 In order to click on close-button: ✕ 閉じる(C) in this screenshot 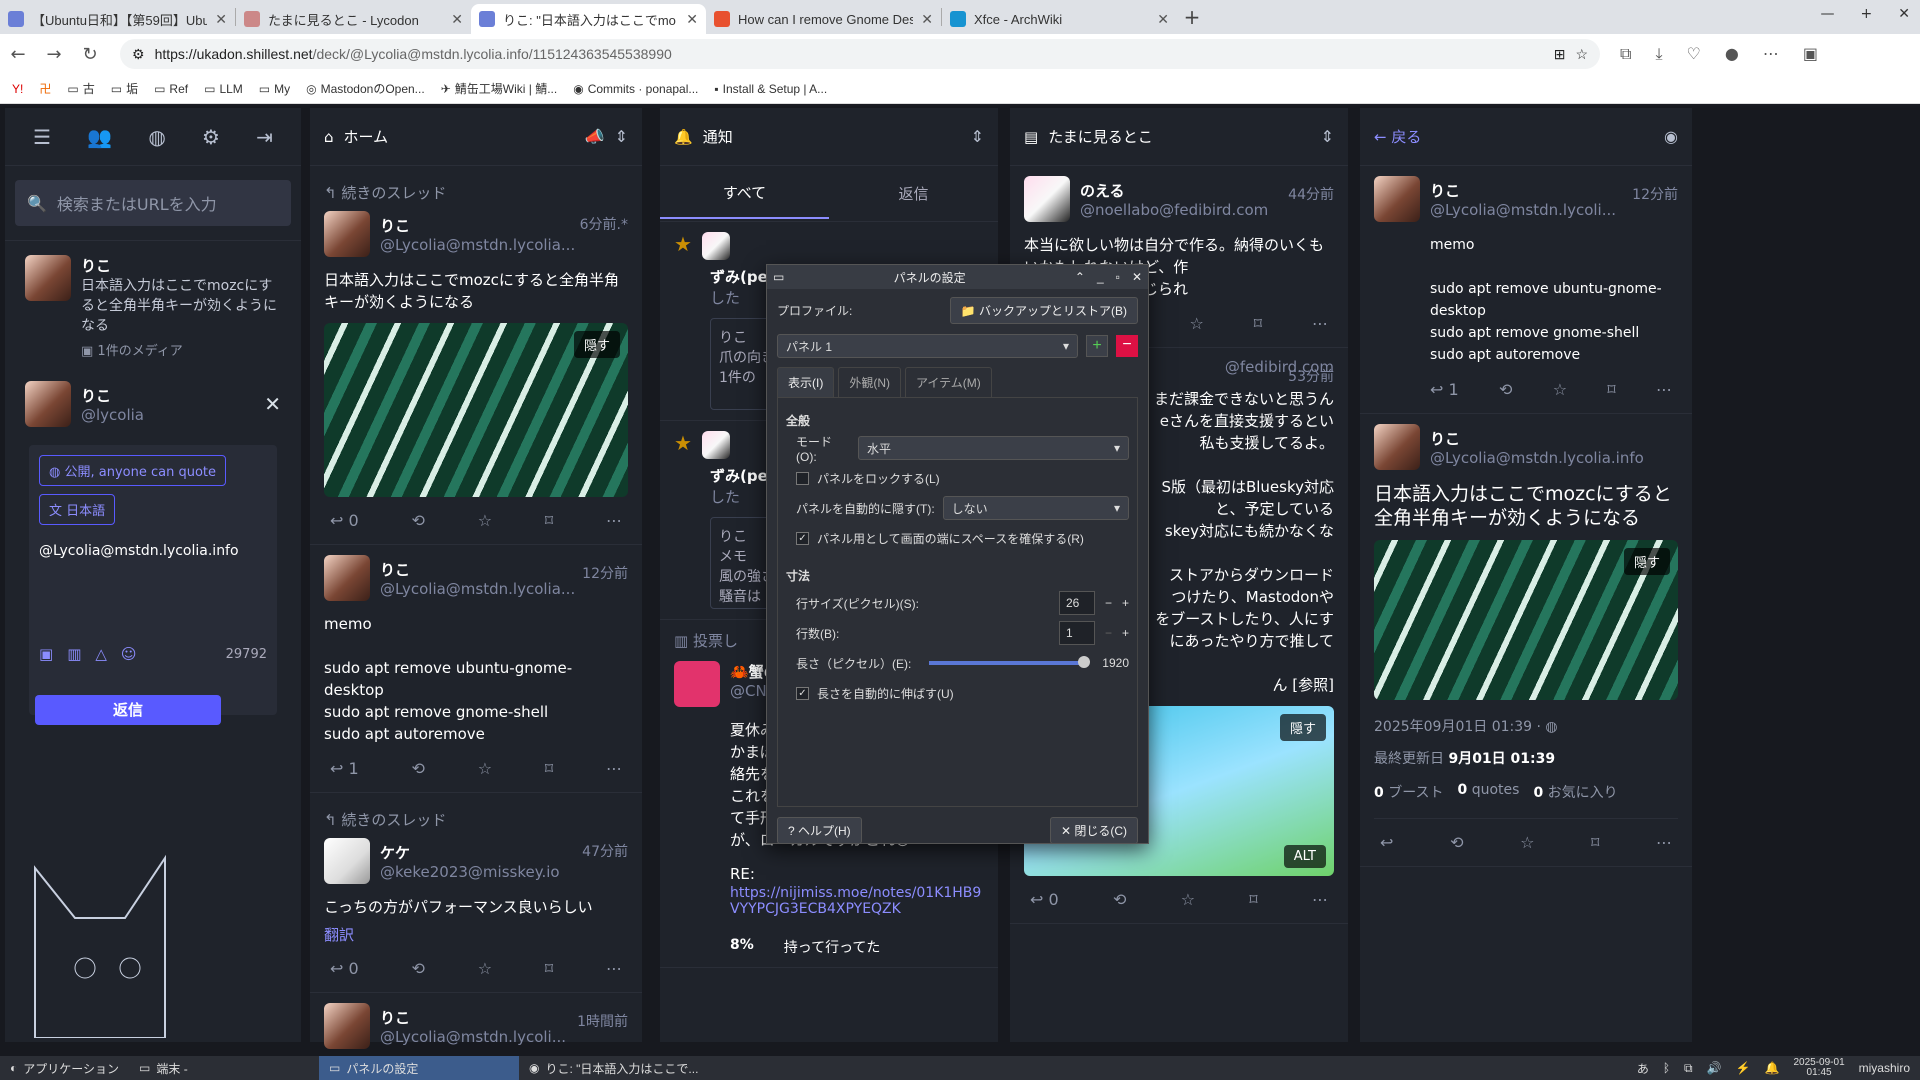, I will do `click(1093, 830)`.